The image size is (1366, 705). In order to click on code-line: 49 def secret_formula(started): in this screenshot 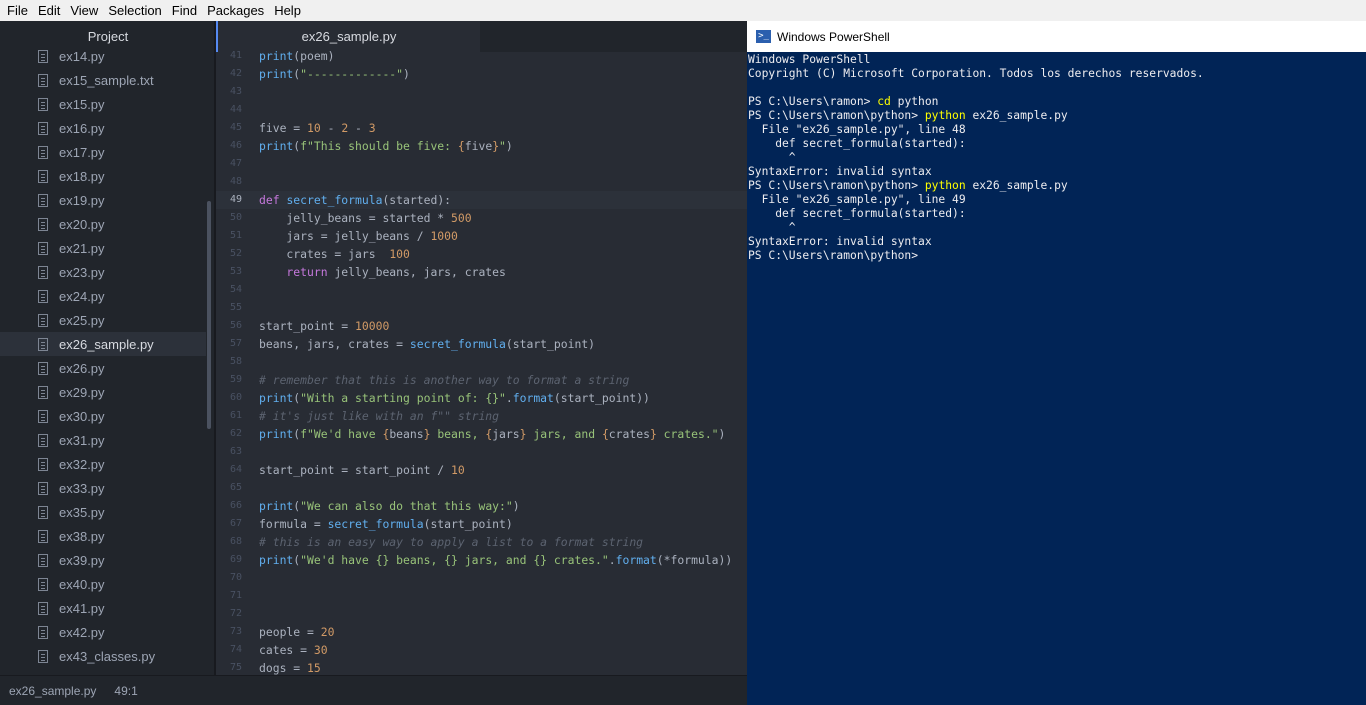, I will do `click(481, 200)`.